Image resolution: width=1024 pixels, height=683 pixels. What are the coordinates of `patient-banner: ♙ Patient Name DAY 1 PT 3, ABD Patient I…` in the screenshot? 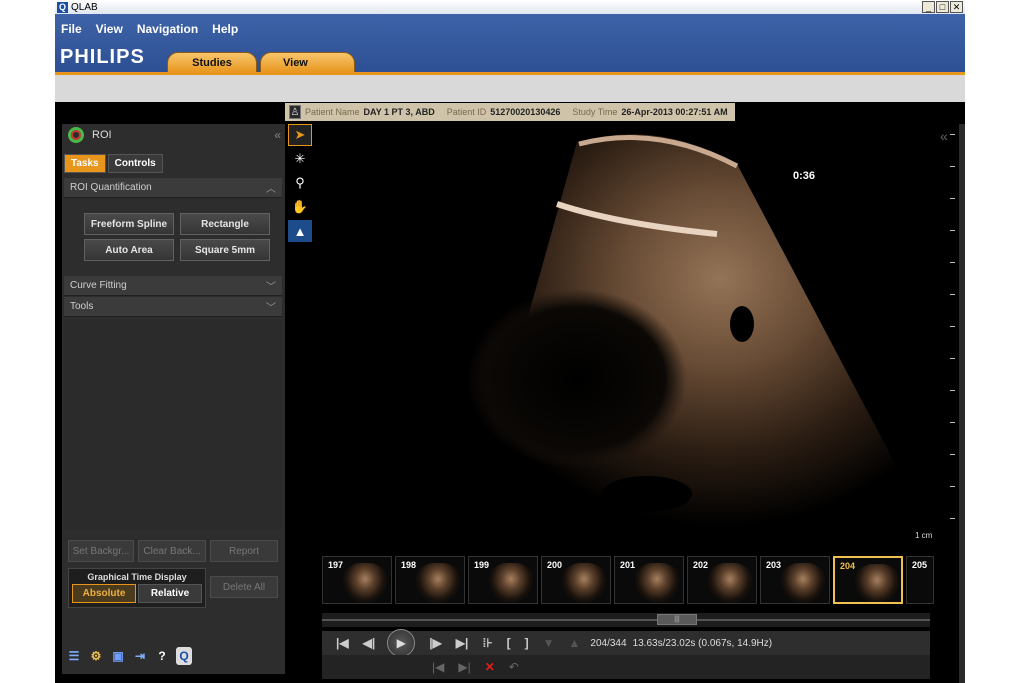 It's located at (510, 112).